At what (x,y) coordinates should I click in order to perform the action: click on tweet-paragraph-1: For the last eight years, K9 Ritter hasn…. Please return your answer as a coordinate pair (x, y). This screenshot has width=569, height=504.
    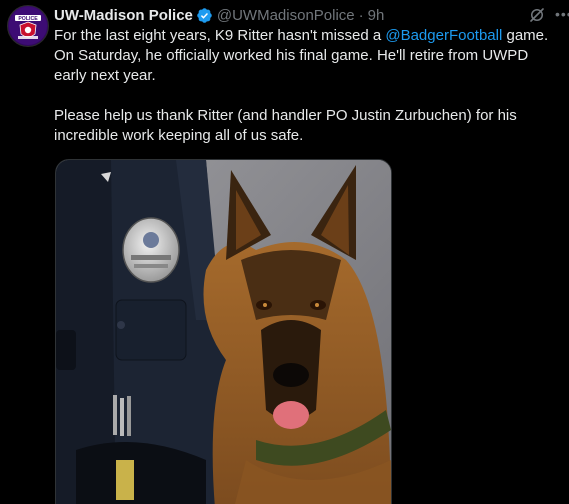
    Looking at the image, I should click on (309, 56).